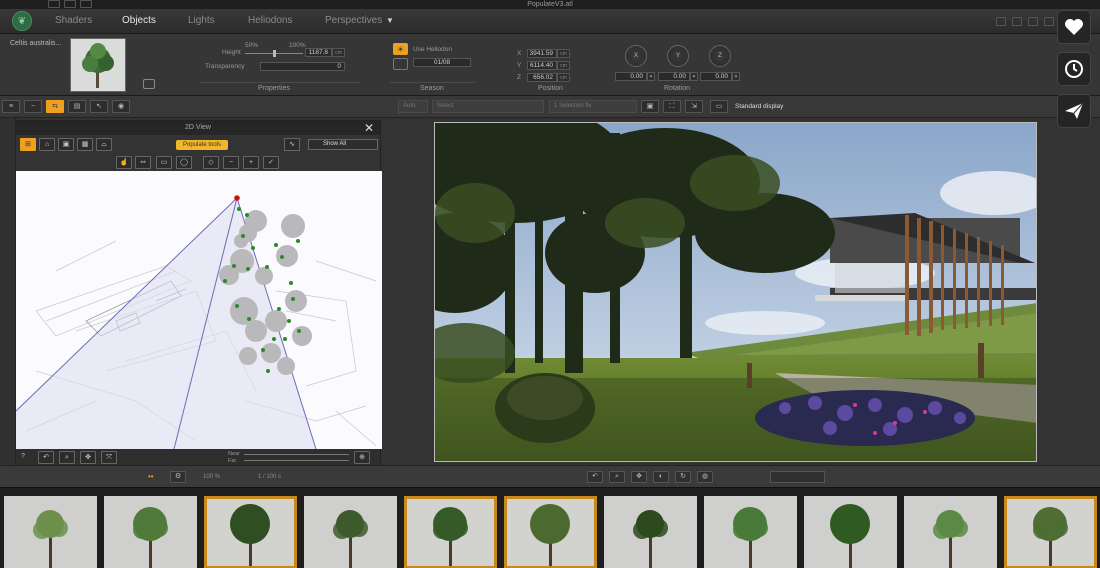 The height and width of the screenshot is (568, 1100). What do you see at coordinates (593, 106) in the screenshot?
I see `selection-fix-field: 1 Selection fix` at bounding box center [593, 106].